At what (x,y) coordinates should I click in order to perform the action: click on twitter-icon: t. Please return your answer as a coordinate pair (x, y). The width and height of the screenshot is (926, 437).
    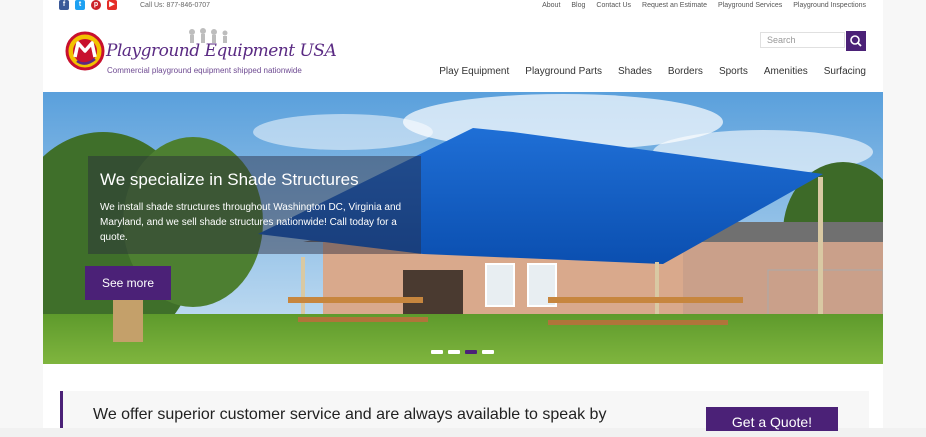
    Looking at the image, I should click on (80, 5).